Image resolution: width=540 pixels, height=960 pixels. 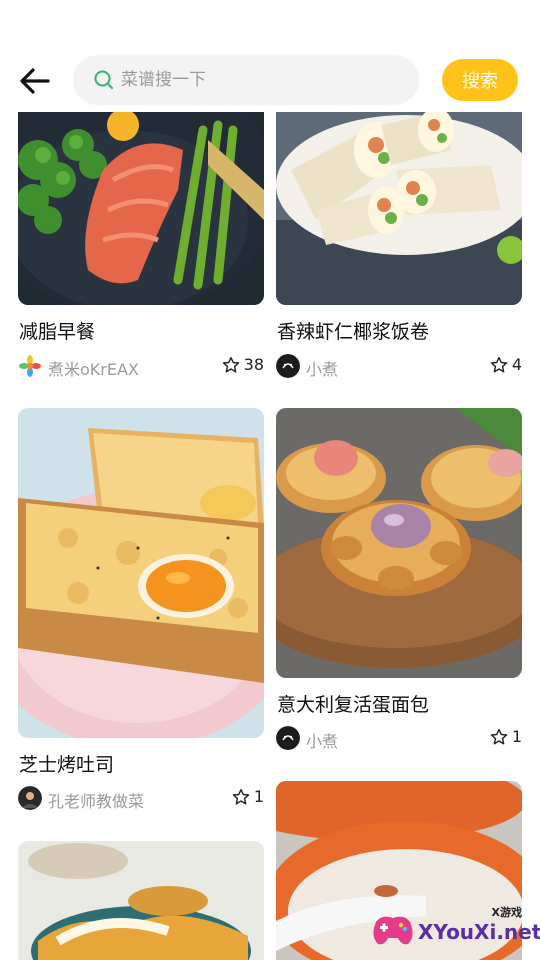 I want to click on gamepad-logo-icon, so click(x=393, y=930).